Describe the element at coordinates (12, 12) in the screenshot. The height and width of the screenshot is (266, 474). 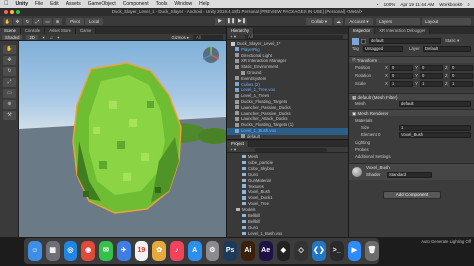
I see `minimize-button` at that location.